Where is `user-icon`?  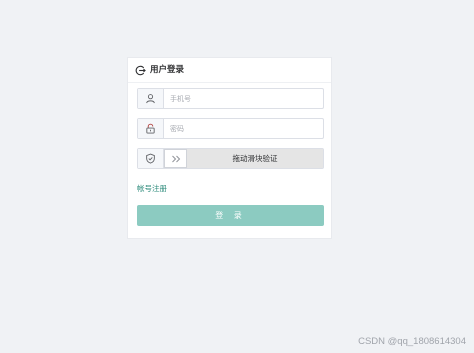 user-icon is located at coordinates (150, 99).